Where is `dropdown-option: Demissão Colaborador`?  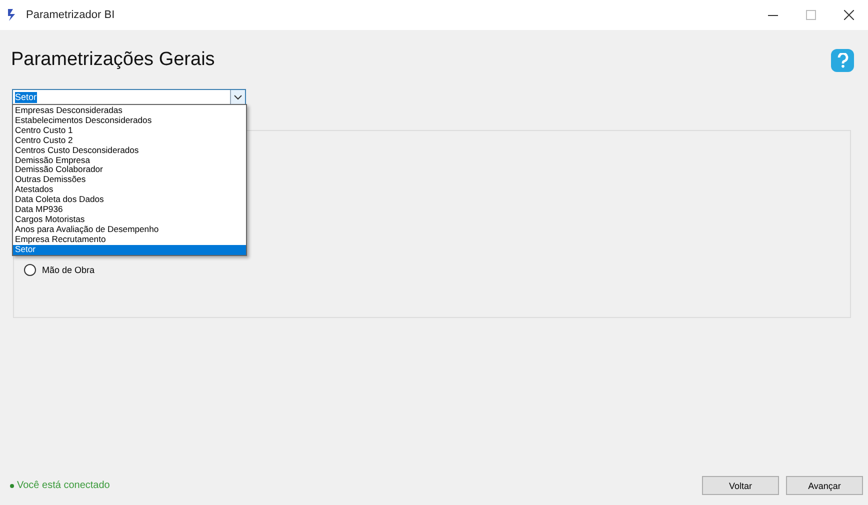
dropdown-option: Demissão Colaborador is located at coordinates (129, 170).